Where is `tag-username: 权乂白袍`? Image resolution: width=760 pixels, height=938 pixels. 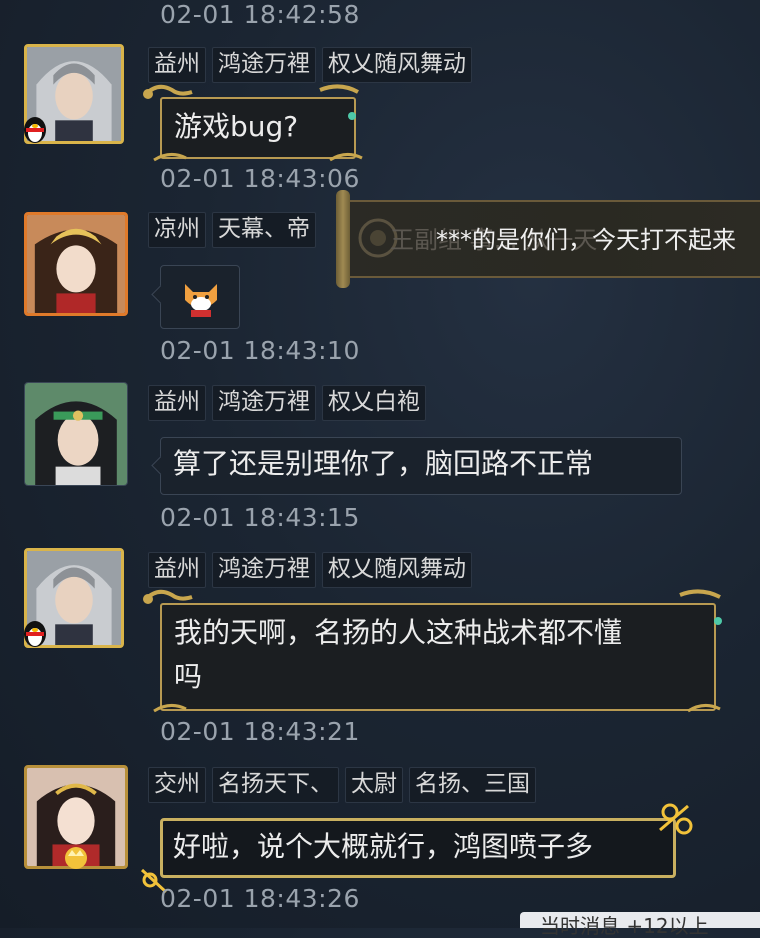
tag-username: 权乂白袍 is located at coordinates (374, 403).